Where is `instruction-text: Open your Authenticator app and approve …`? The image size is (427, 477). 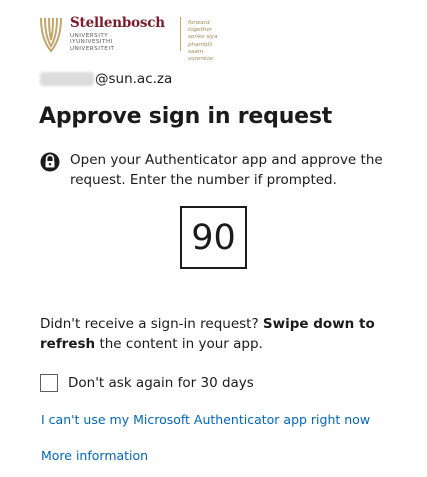 instruction-text: Open your Authenticator app and approve … is located at coordinates (226, 170).